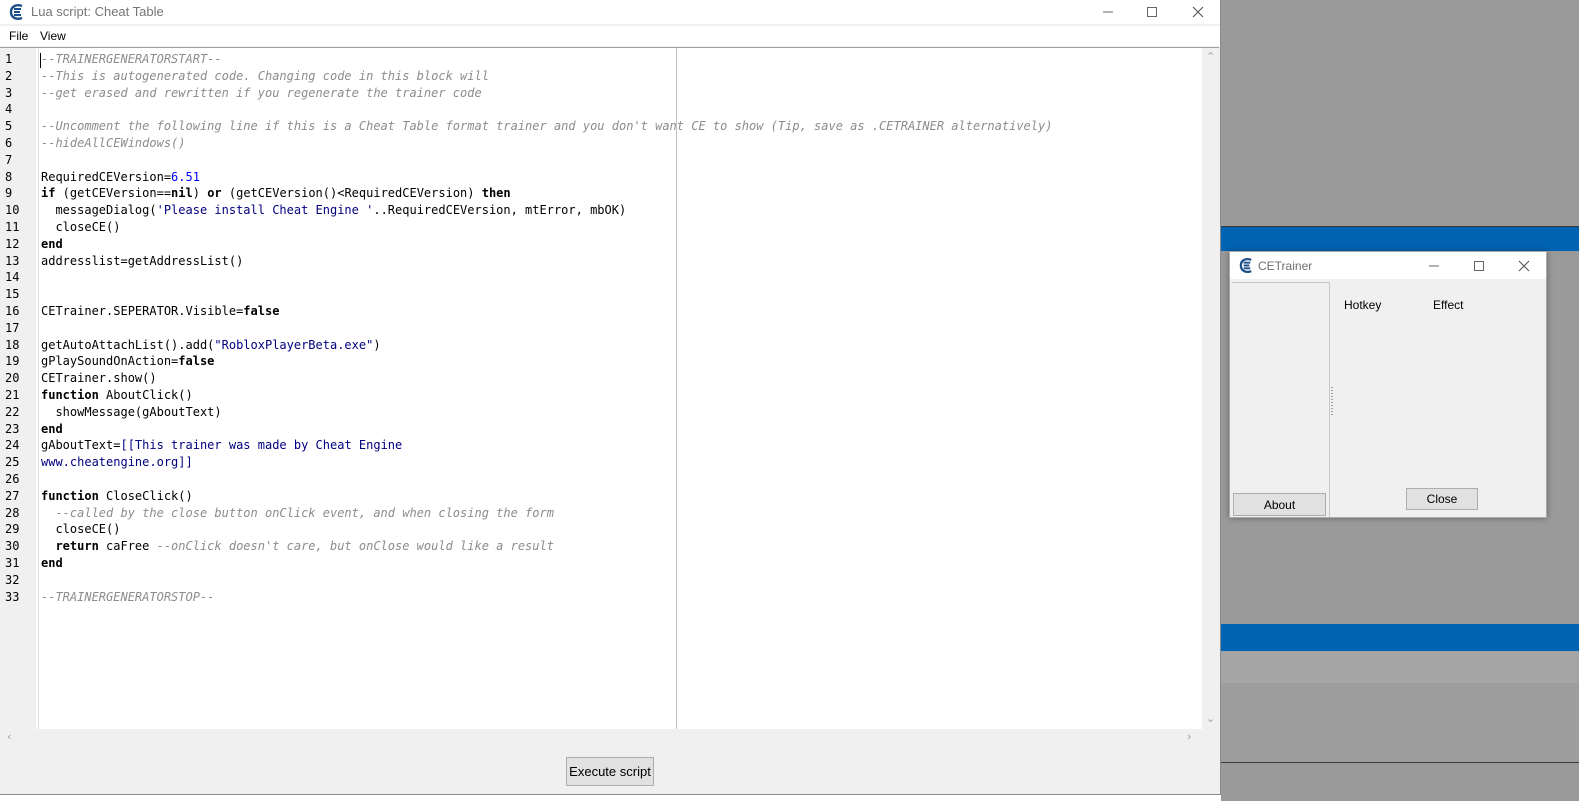  I want to click on title-bar: Lua script: Cheat Table, so click(610, 12).